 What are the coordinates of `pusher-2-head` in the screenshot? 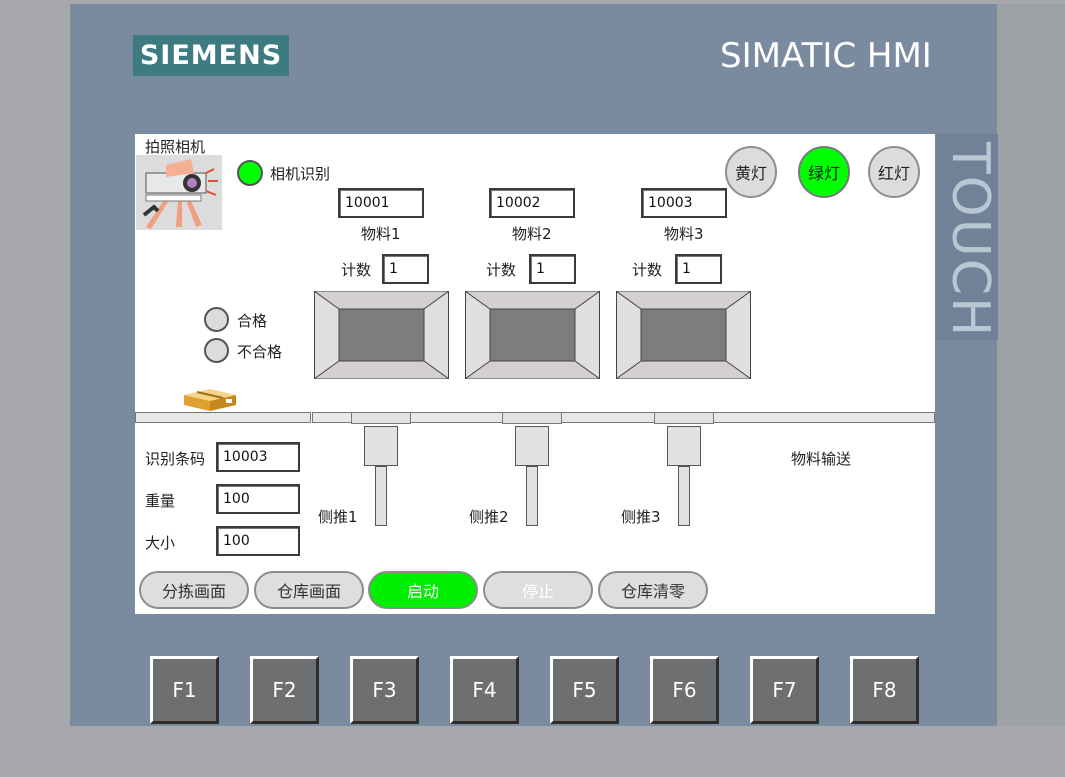 It's located at (532, 418).